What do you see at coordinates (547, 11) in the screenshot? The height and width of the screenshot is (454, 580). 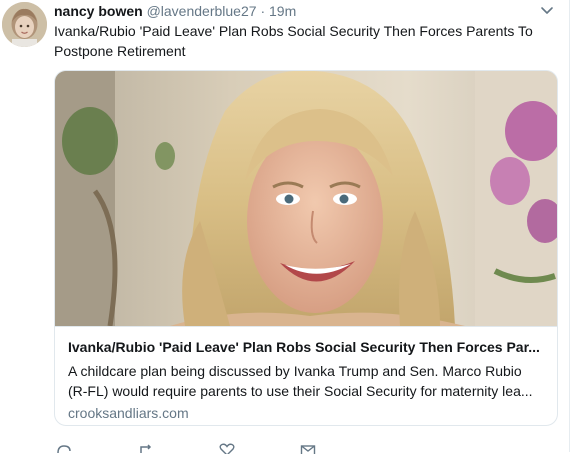 I see `more-caret-icon` at bounding box center [547, 11].